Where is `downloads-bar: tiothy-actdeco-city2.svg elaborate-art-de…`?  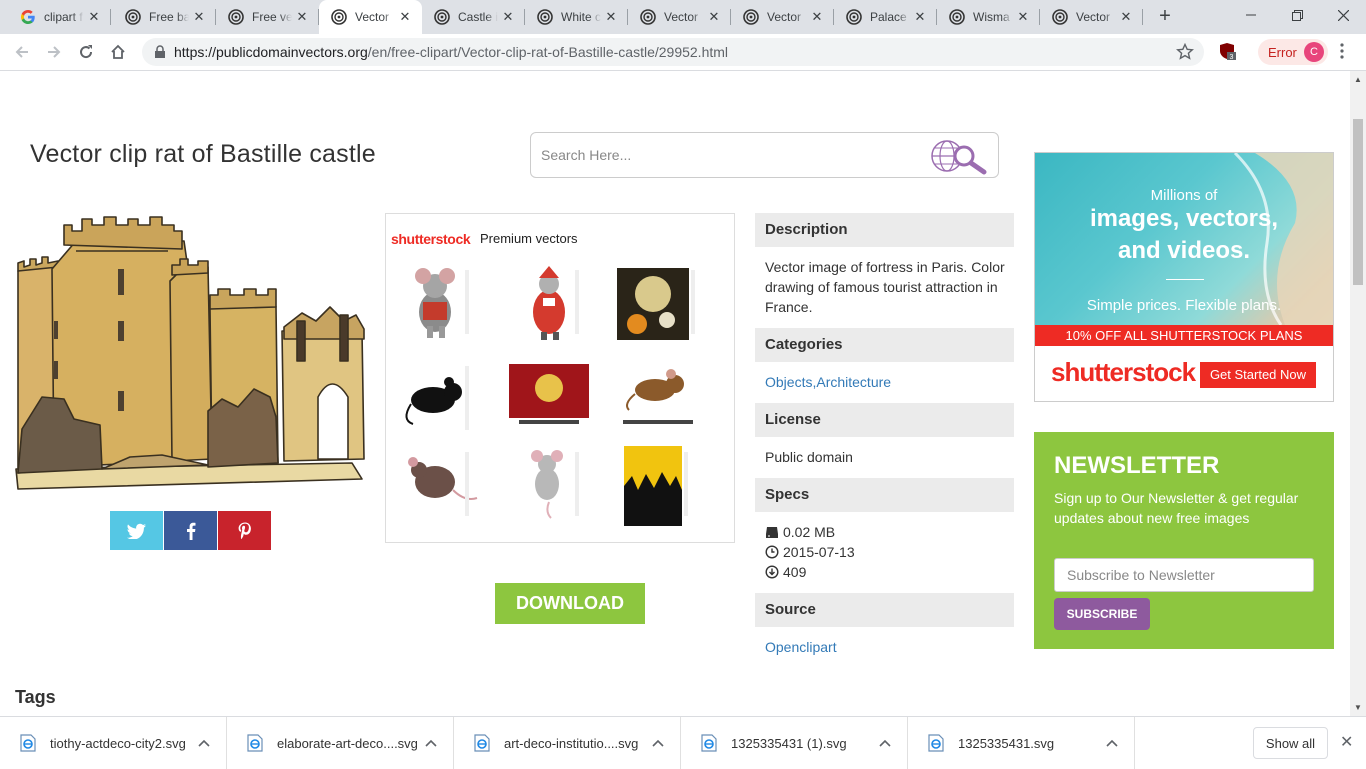 downloads-bar: tiothy-actdeco-city2.svg elaborate-art-de… is located at coordinates (683, 742).